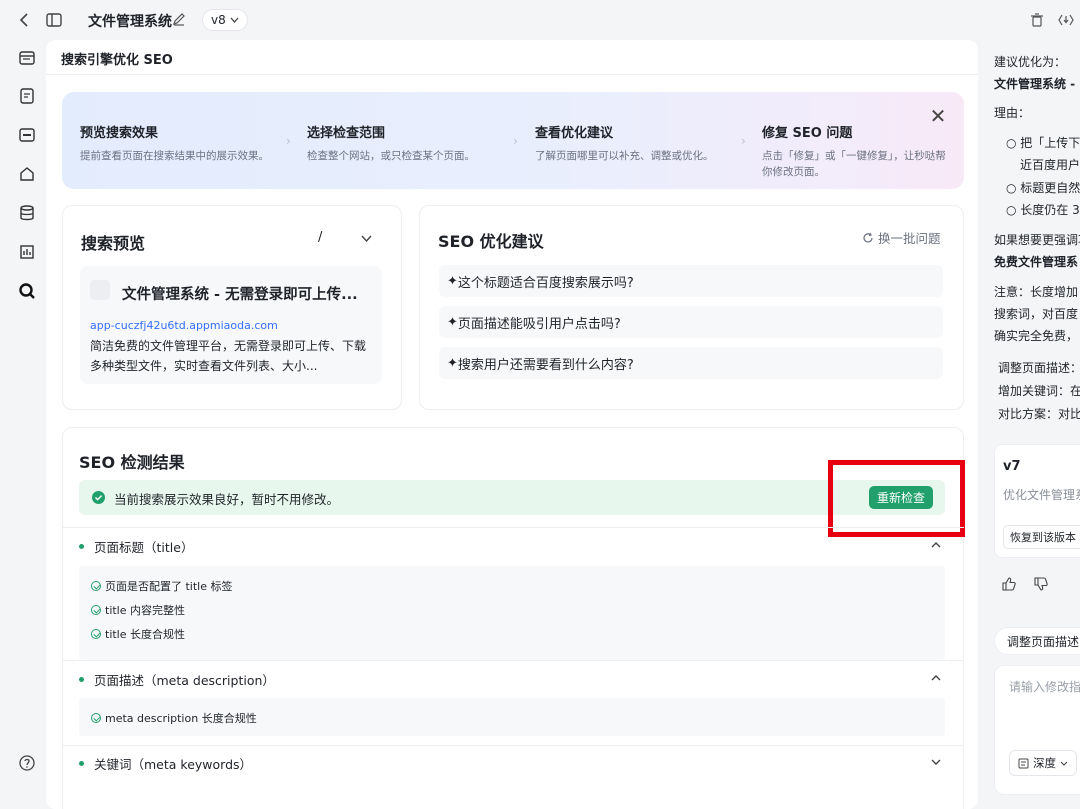 Image resolution: width=1080 pixels, height=809 pixels. I want to click on results-heading: SEO 检测结果, so click(132, 462).